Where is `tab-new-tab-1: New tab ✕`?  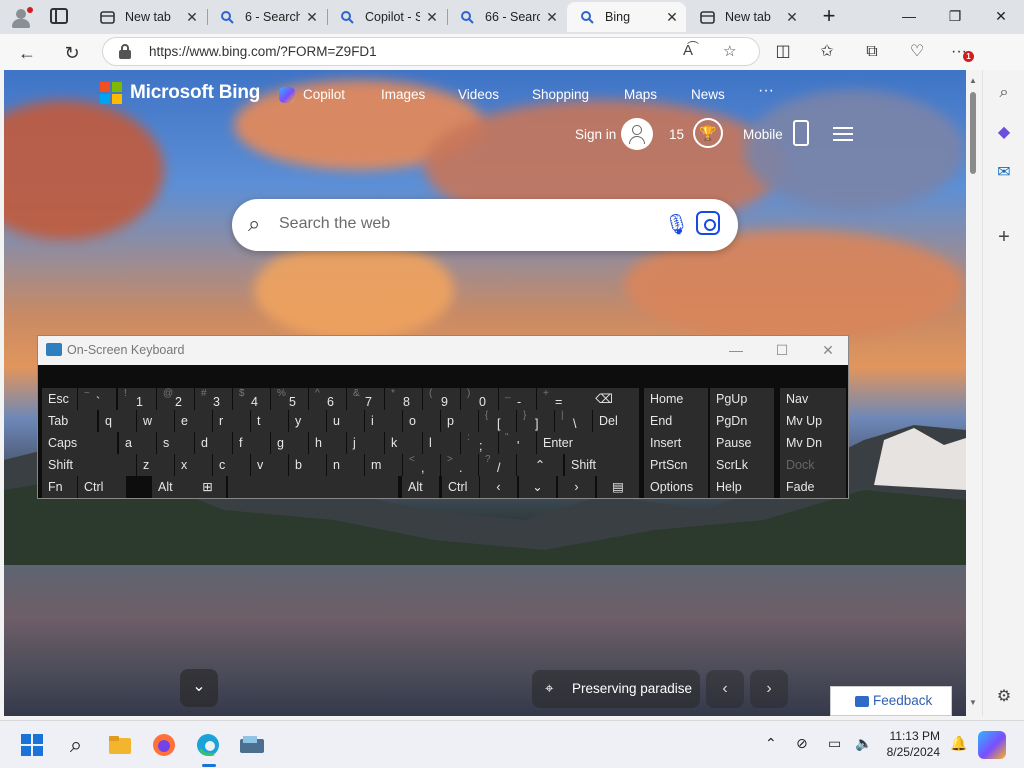
tab-new-tab-1: New tab ✕ is located at coordinates (146, 17).